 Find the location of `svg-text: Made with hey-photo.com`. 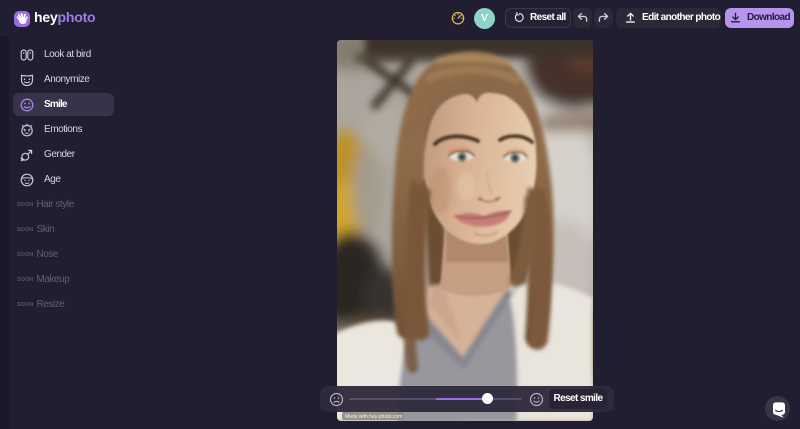

svg-text: Made with hey-photo.com is located at coordinates (373, 417).